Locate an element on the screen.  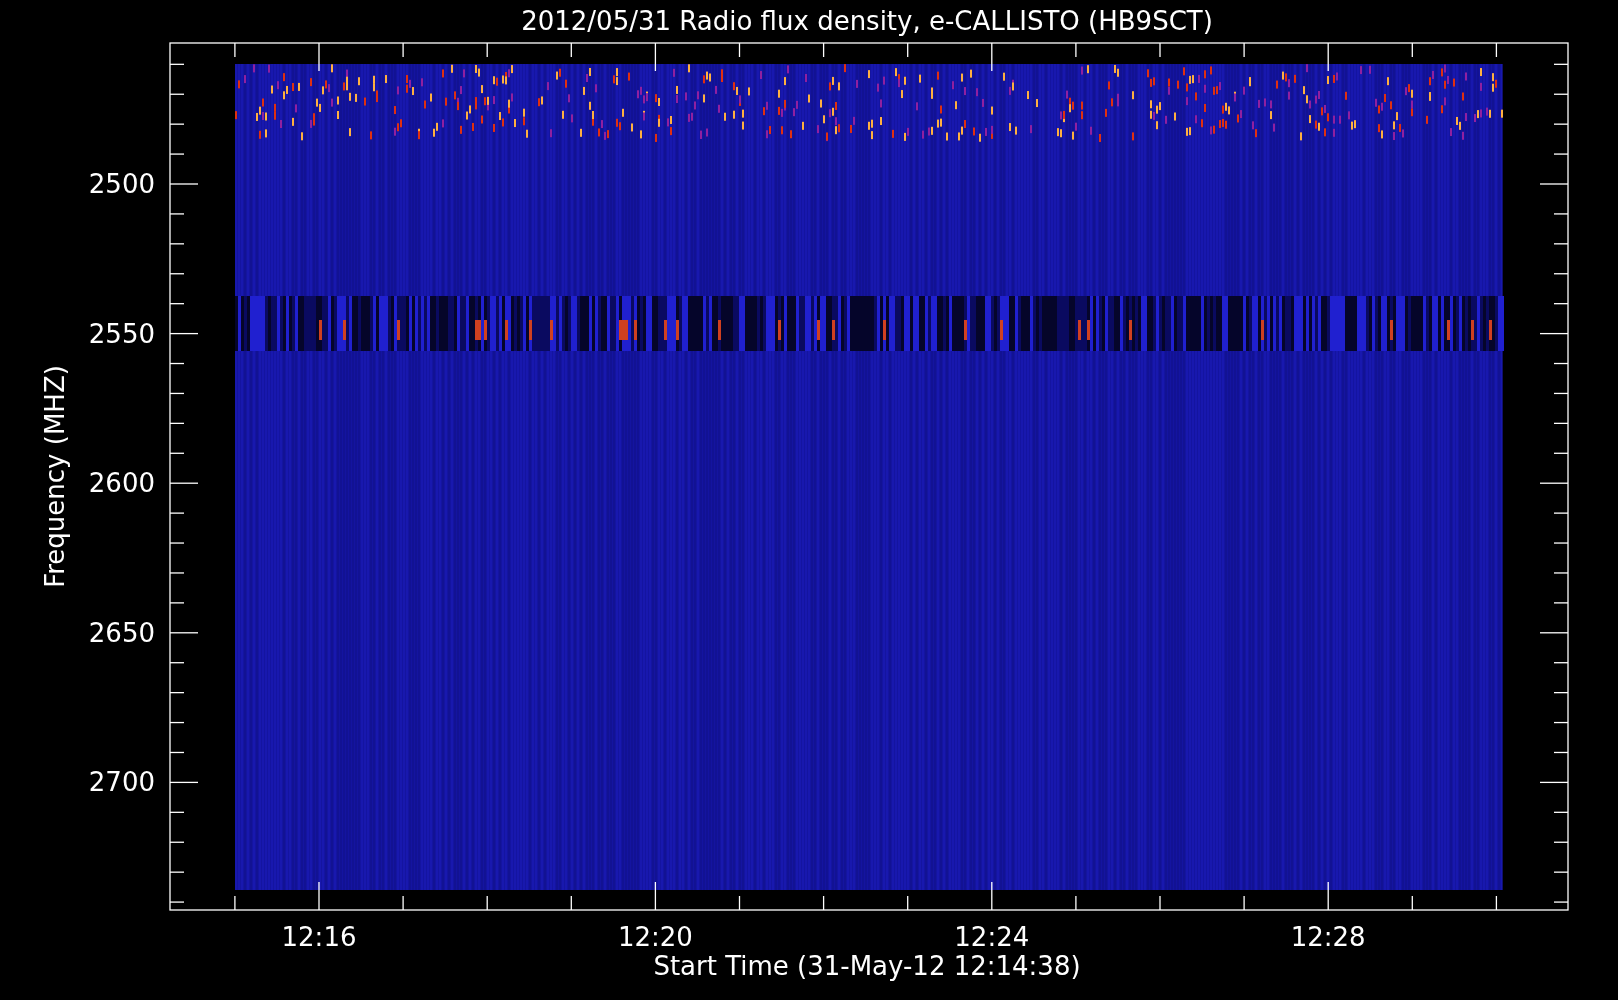
x-tick-label: 12:24 is located at coordinates (992, 937).